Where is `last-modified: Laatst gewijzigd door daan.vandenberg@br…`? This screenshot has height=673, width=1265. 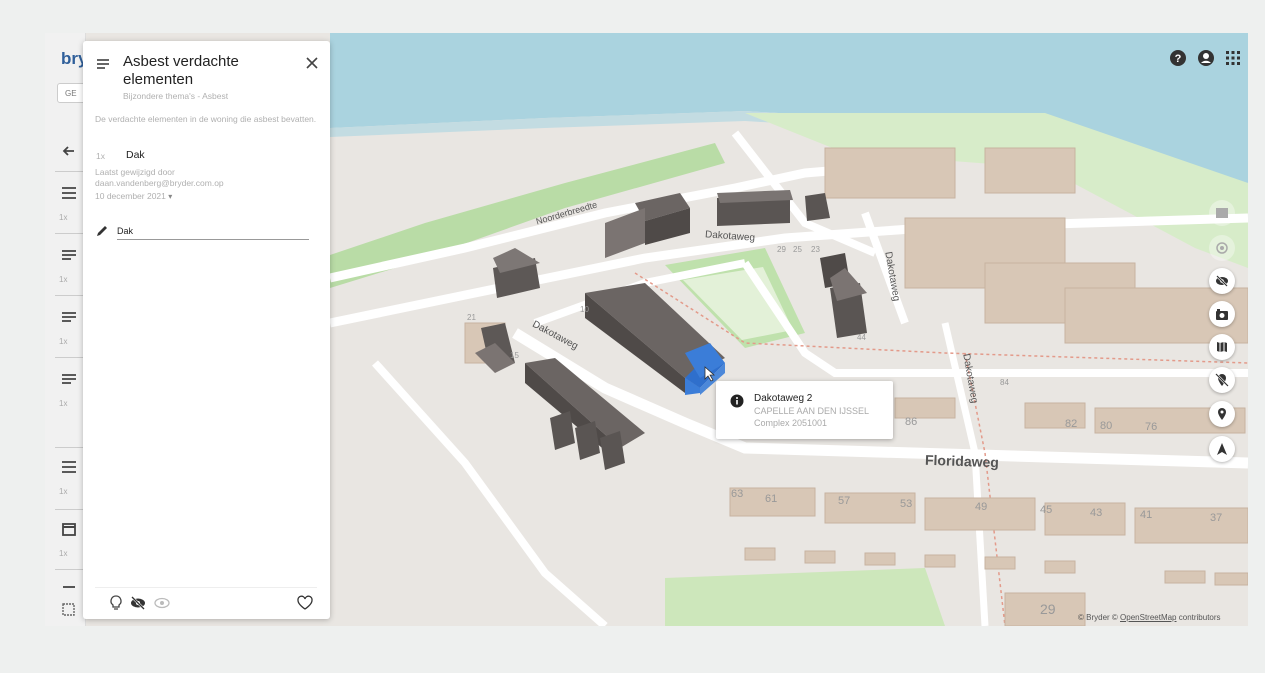 last-modified: Laatst gewijzigd door daan.vandenberg@br… is located at coordinates (206, 178).